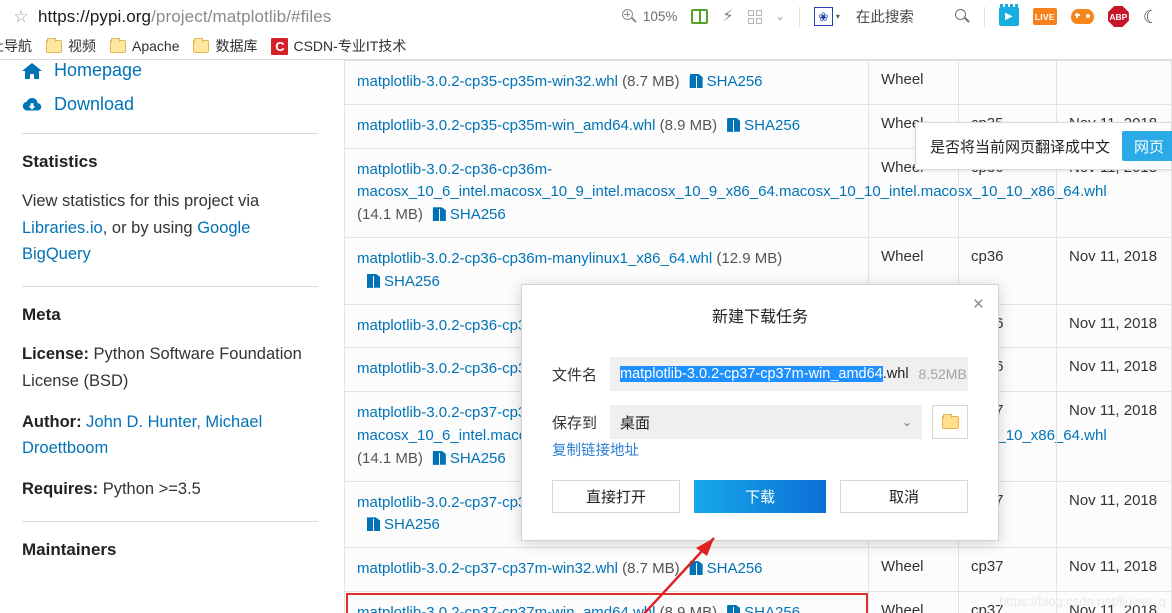 The height and width of the screenshot is (613, 1172). Describe the element at coordinates (60, 489) in the screenshot. I see `meta-requires-label: Requires:` at that location.